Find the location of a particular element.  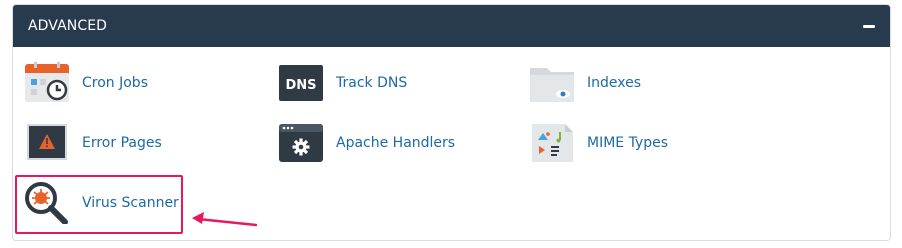

pointer-arrow-icon is located at coordinates (225, 219).